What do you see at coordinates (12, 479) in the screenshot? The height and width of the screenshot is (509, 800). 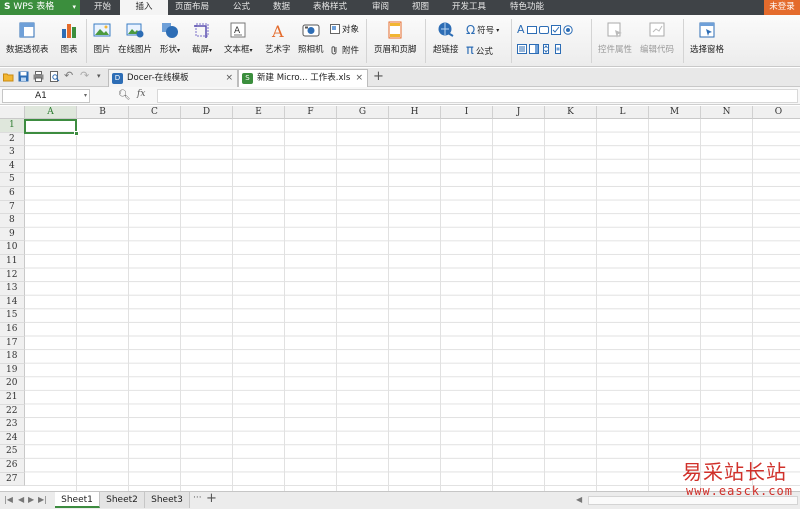 I see `row-header: 27` at bounding box center [12, 479].